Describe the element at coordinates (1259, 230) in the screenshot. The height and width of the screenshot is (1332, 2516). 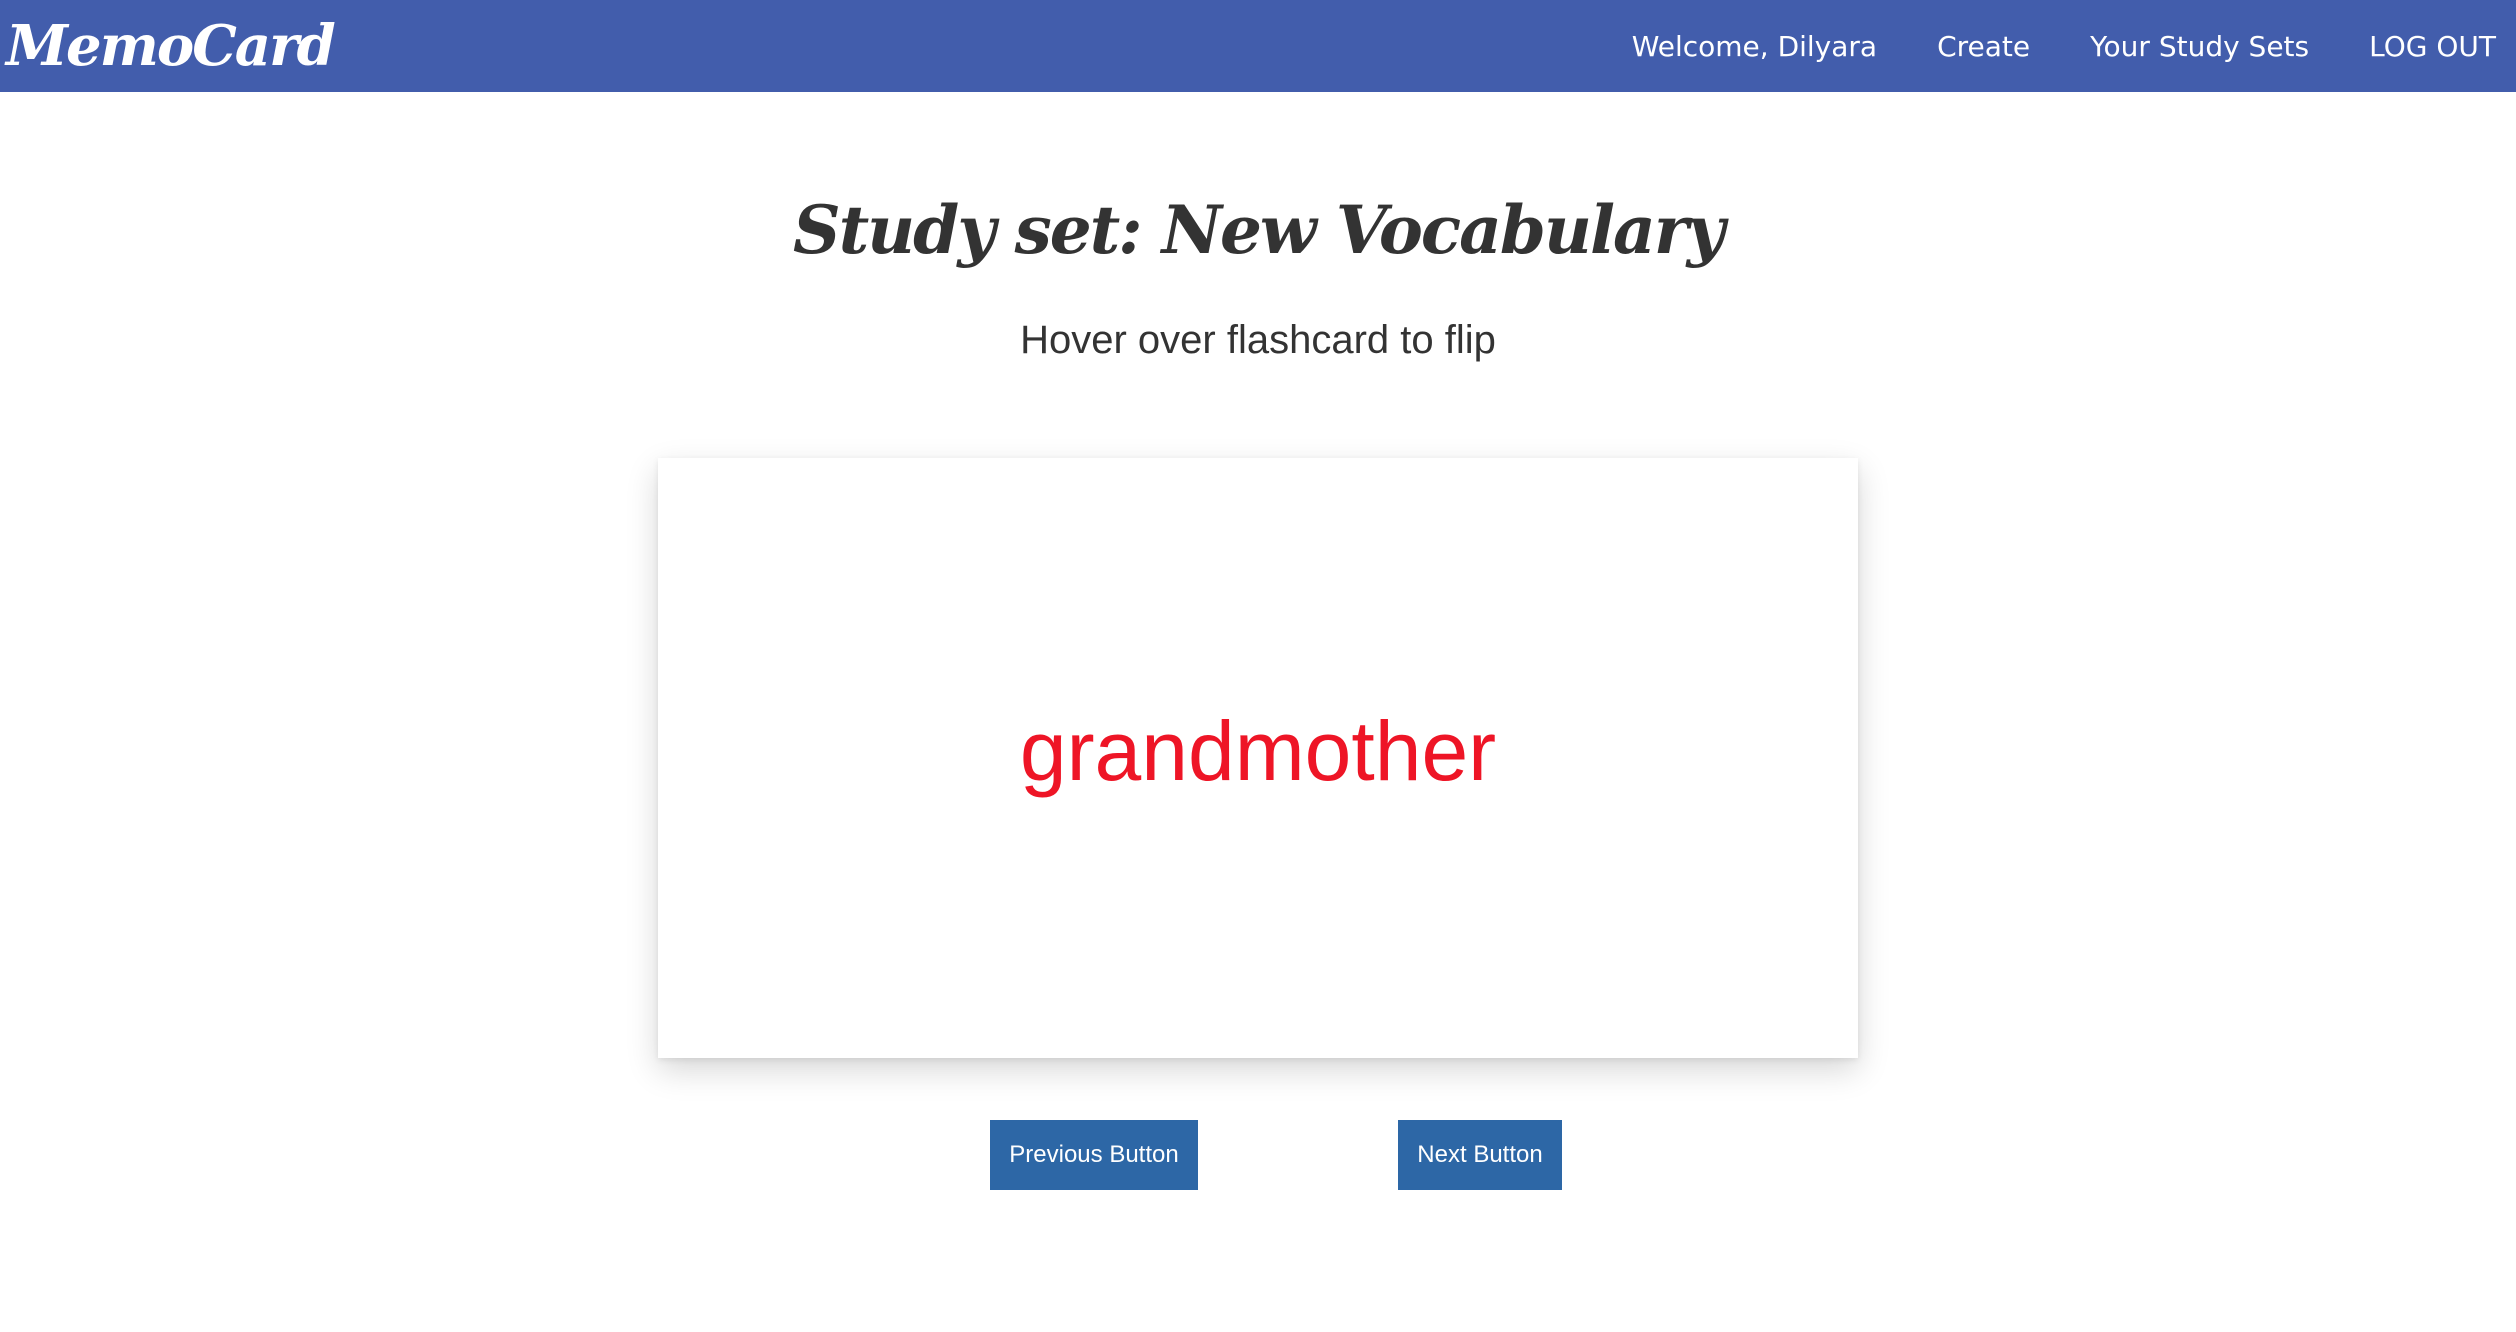
I see `page-title: Study set: New Vocabulary` at that location.